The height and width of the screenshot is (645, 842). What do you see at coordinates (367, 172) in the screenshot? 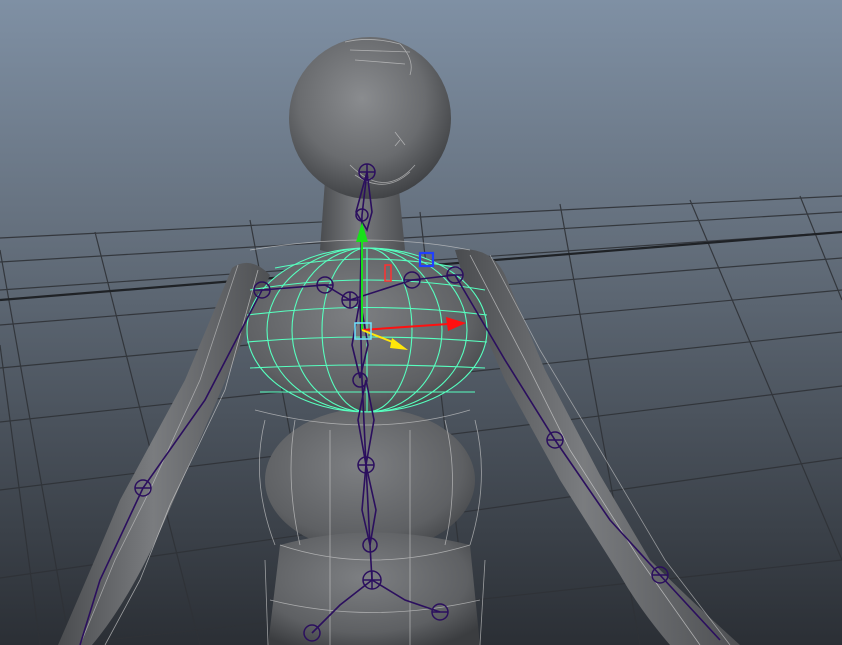
I see `joint-head` at bounding box center [367, 172].